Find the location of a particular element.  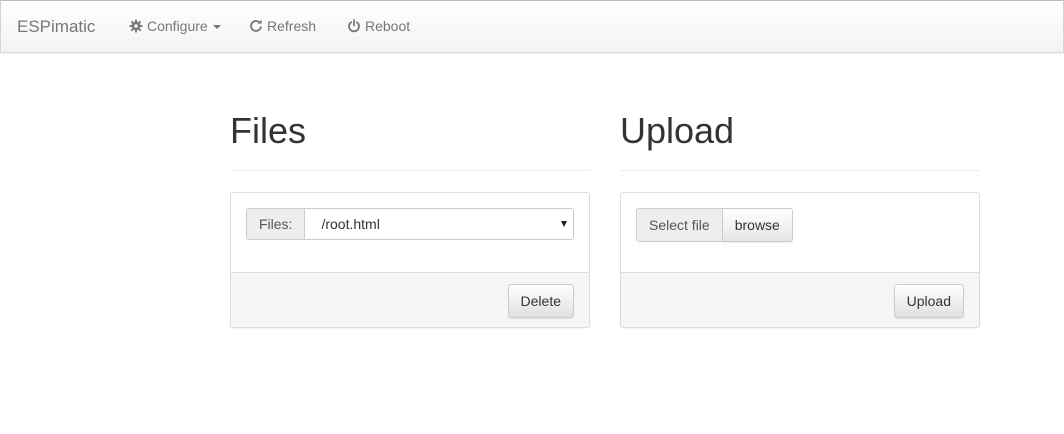

upload-panel-footer: Upload is located at coordinates (800, 299).